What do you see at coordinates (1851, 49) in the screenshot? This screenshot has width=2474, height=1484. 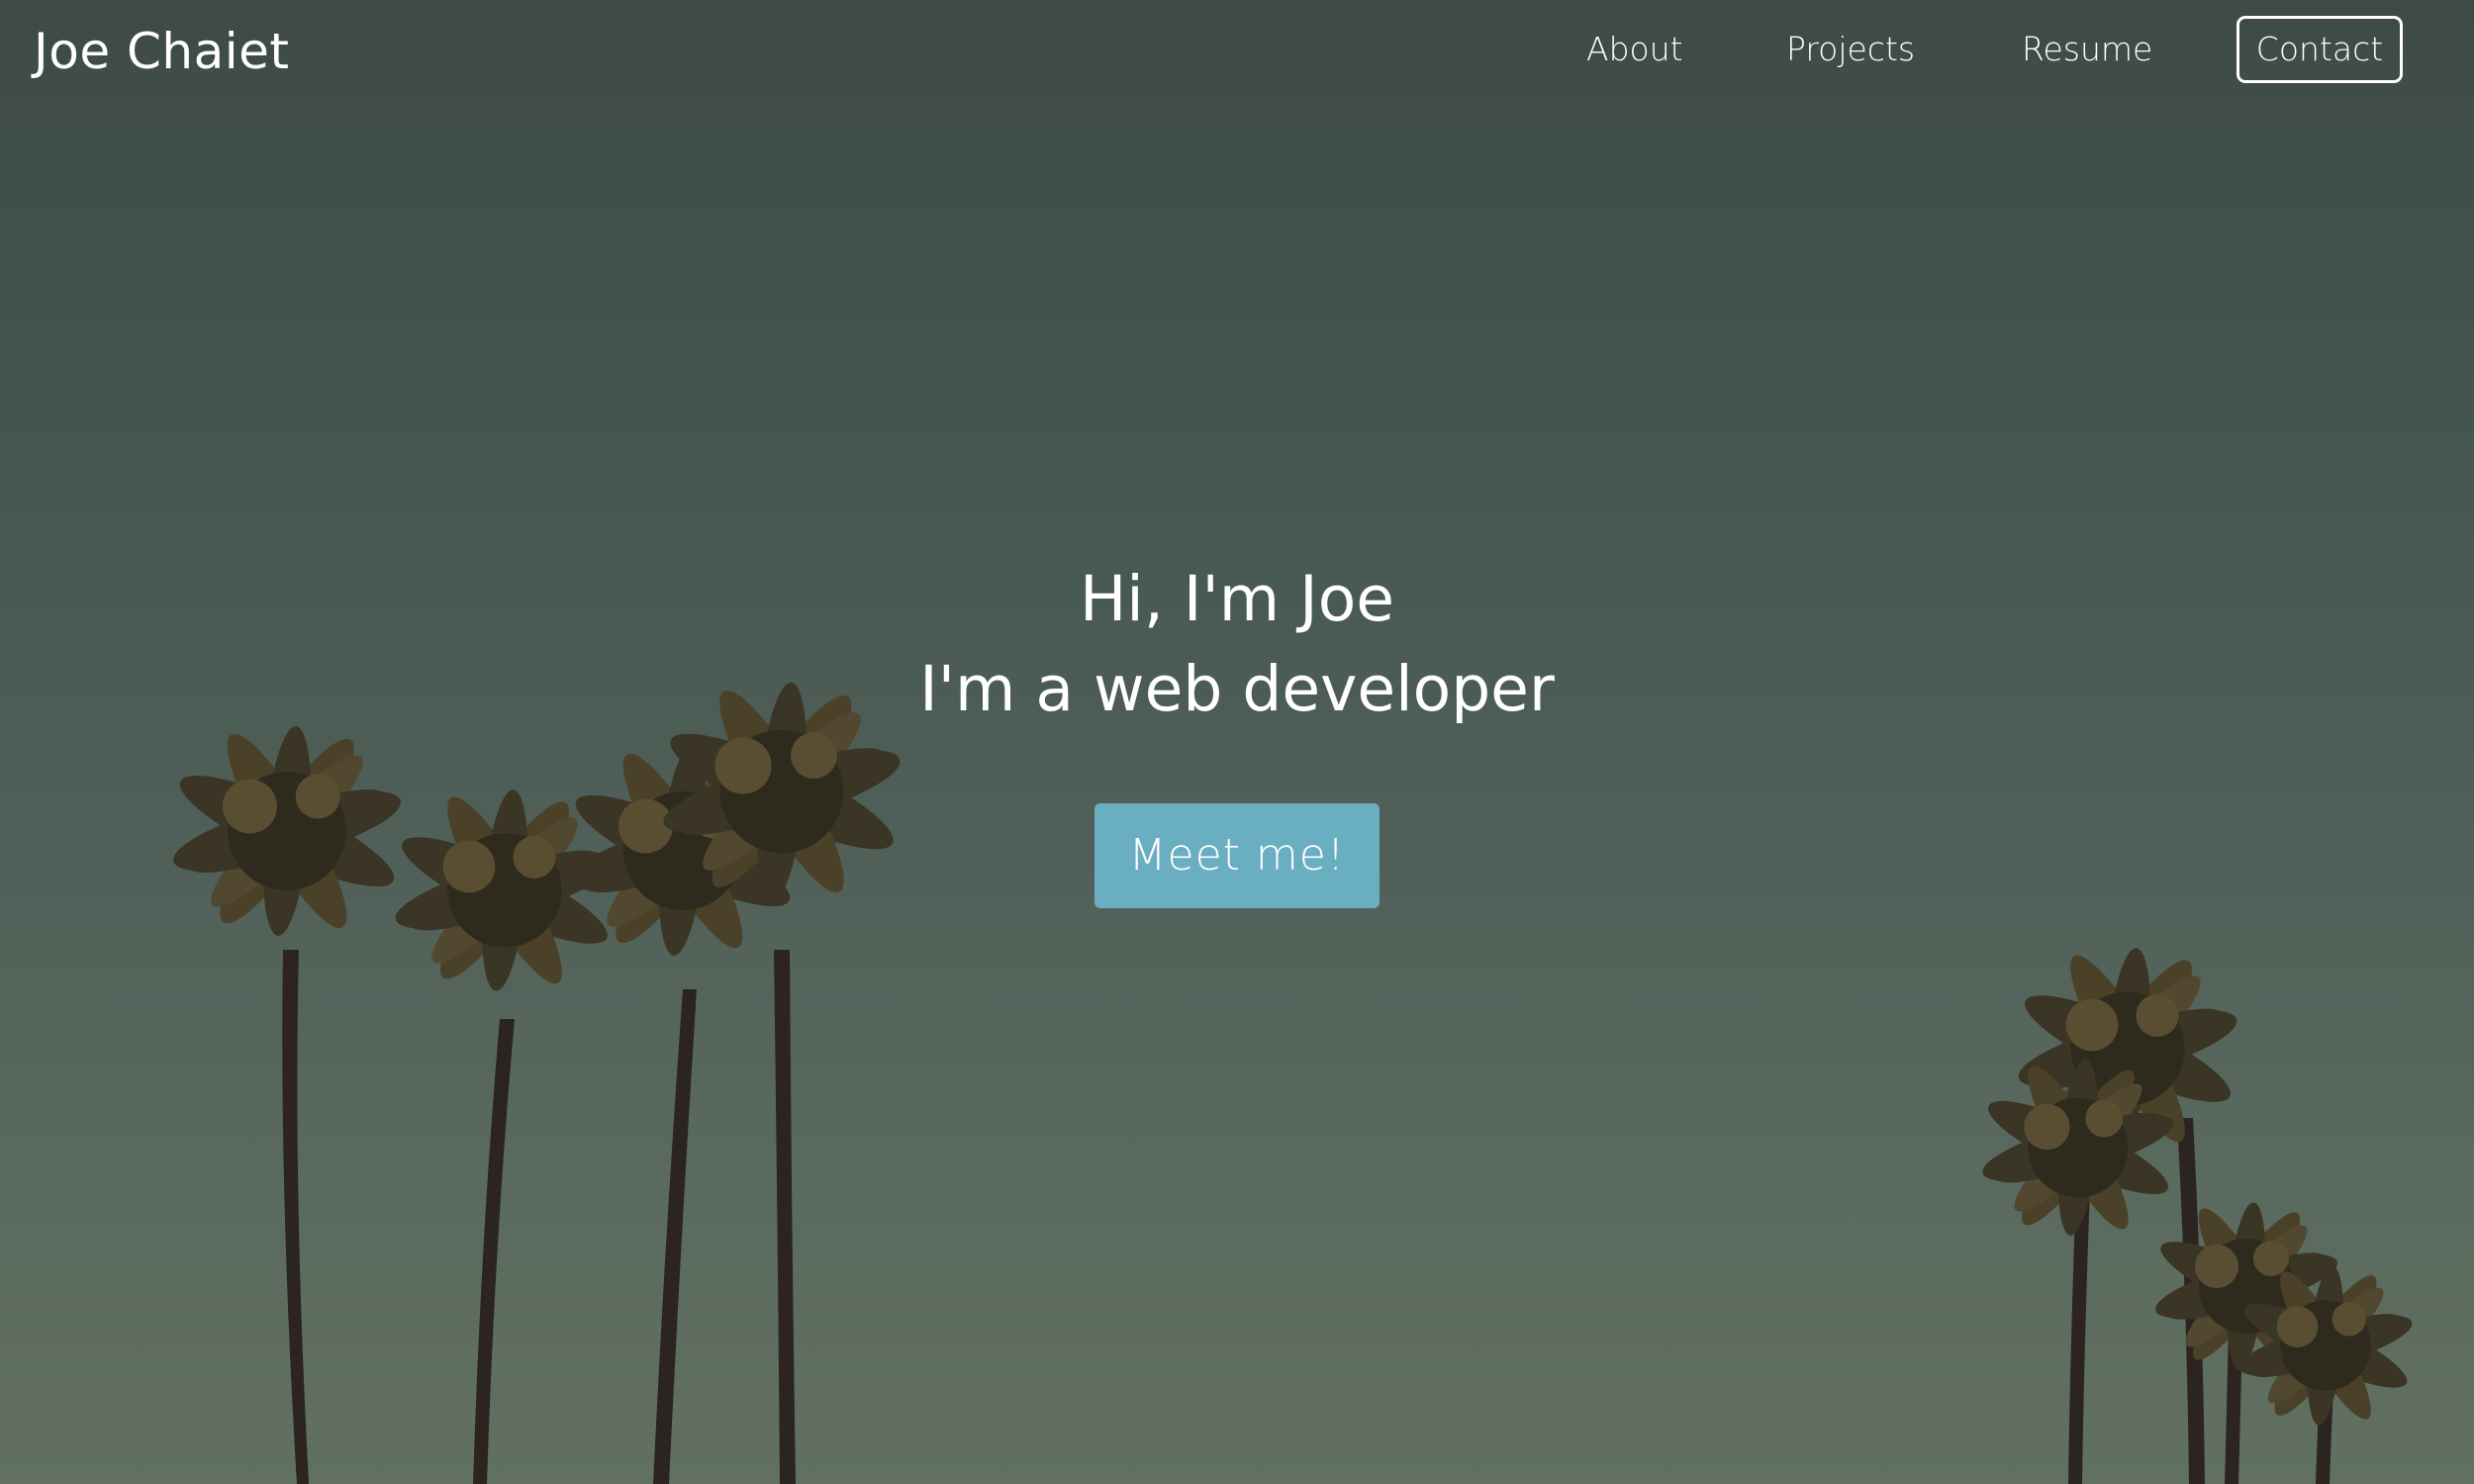 I see `nav-projects: Projects` at bounding box center [1851, 49].